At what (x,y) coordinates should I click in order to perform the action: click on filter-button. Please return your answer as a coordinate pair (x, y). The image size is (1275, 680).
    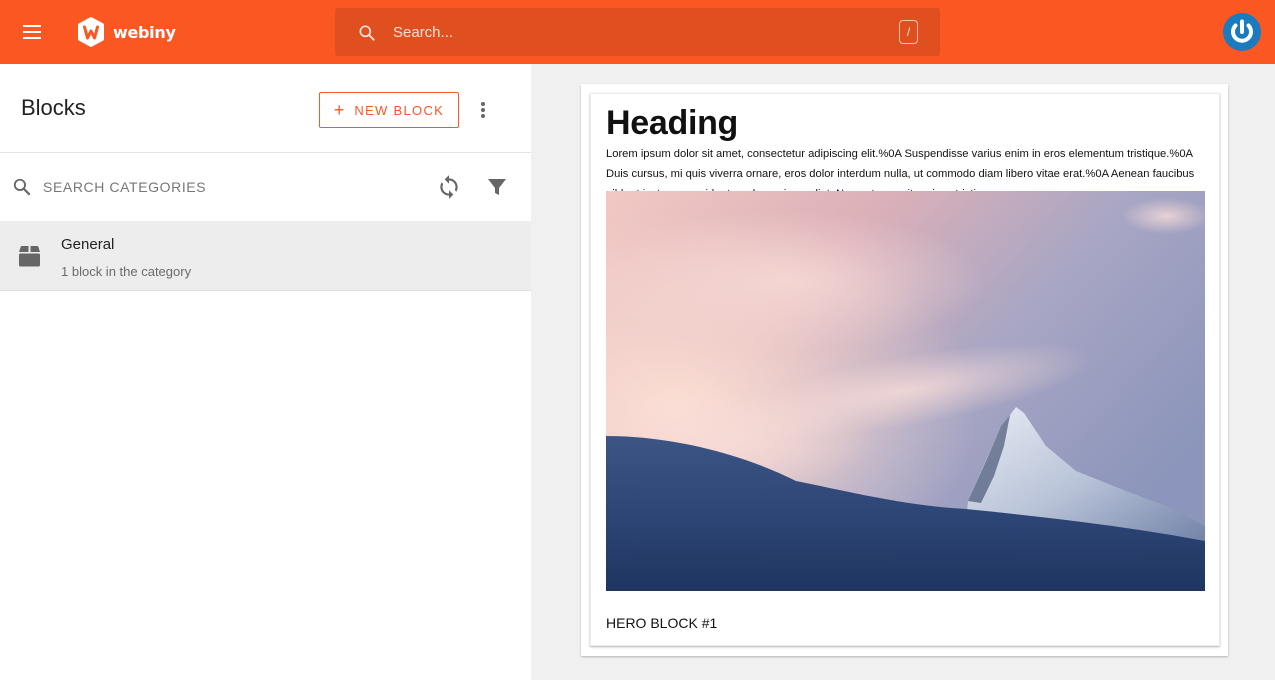
    Looking at the image, I should click on (497, 187).